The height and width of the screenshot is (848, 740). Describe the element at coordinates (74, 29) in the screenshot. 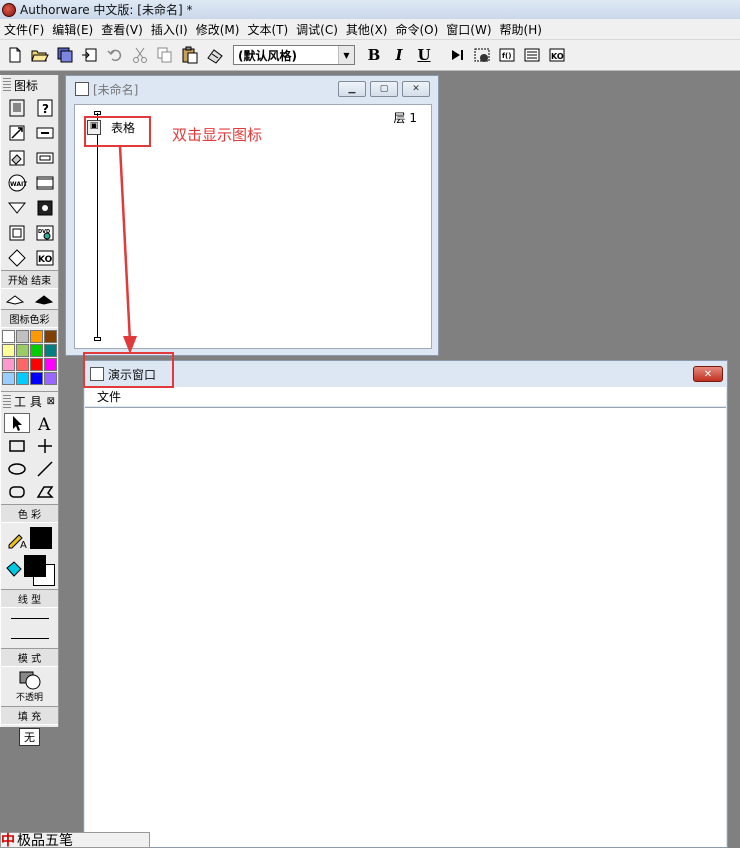

I see `menu-edit: 编辑(E)` at that location.